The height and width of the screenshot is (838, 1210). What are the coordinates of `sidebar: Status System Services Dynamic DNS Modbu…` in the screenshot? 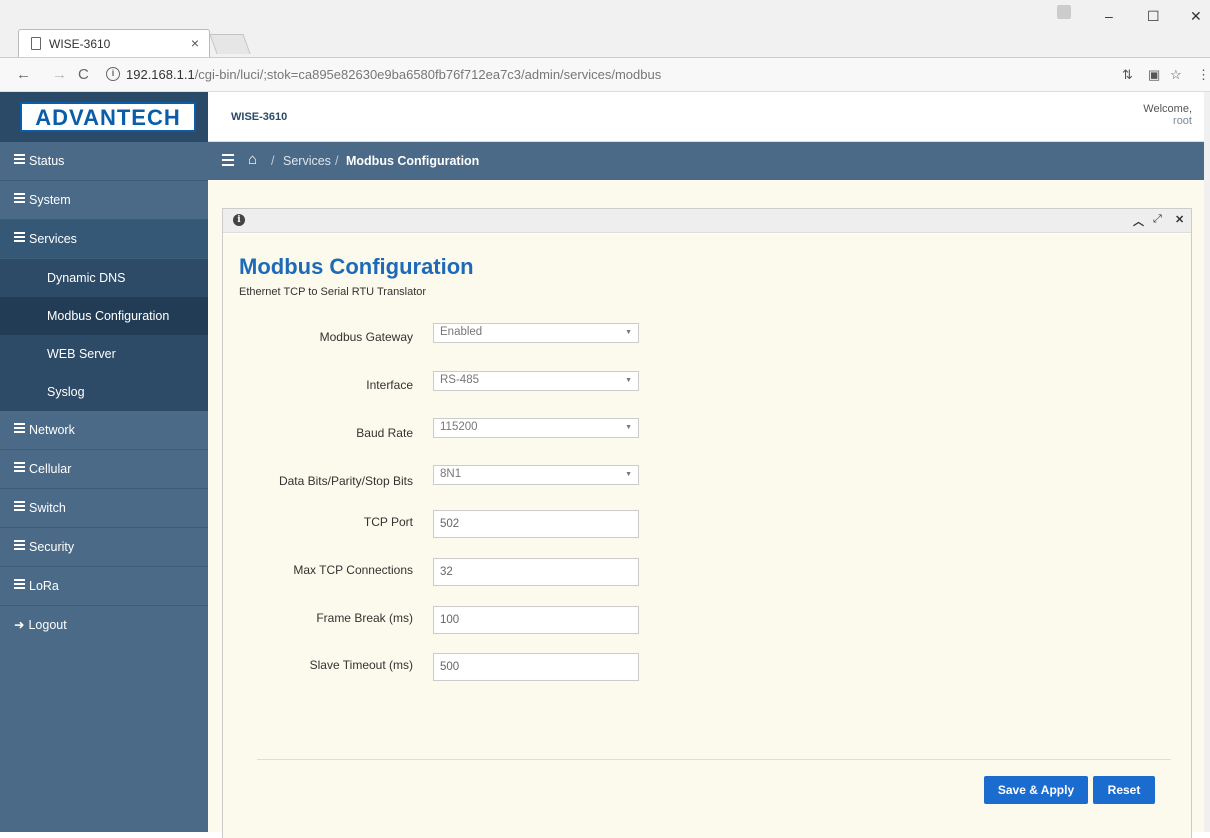 It's located at (104, 487).